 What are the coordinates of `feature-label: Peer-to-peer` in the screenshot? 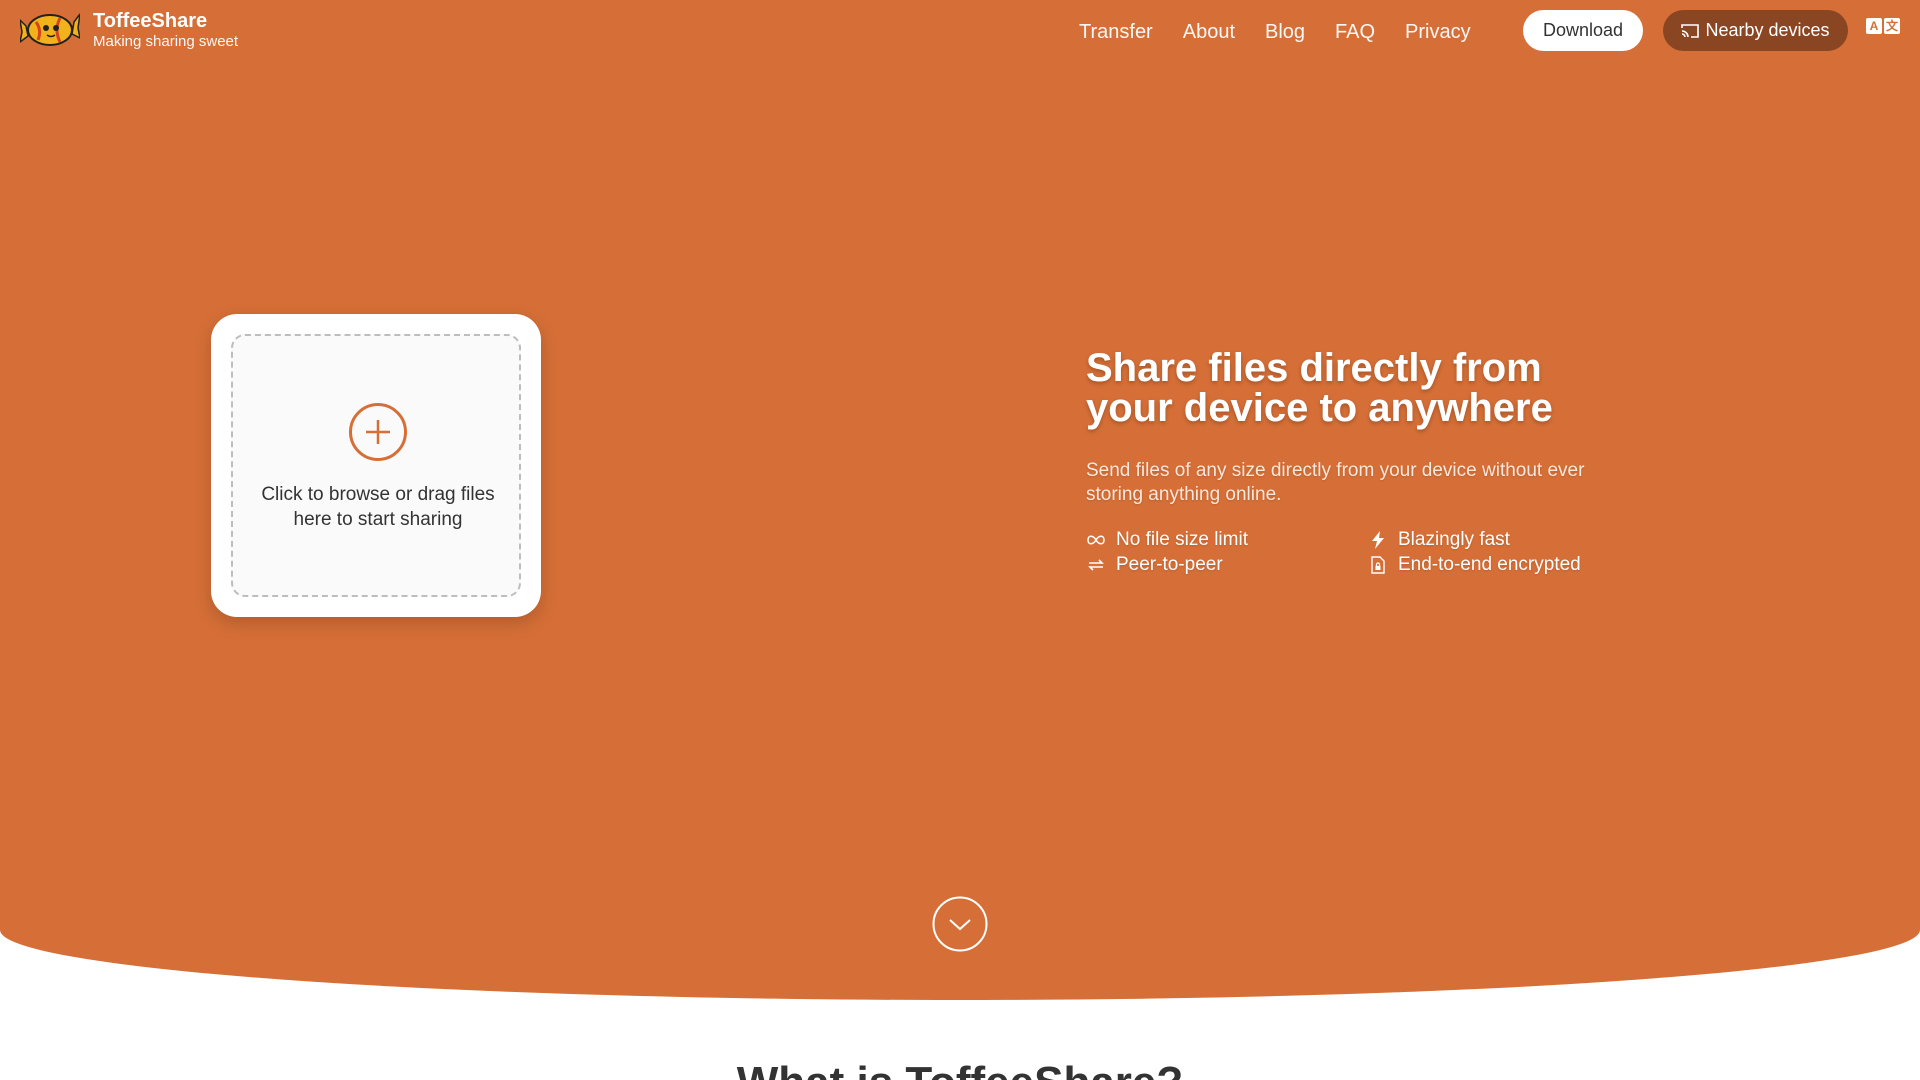 It's located at (1169, 564).